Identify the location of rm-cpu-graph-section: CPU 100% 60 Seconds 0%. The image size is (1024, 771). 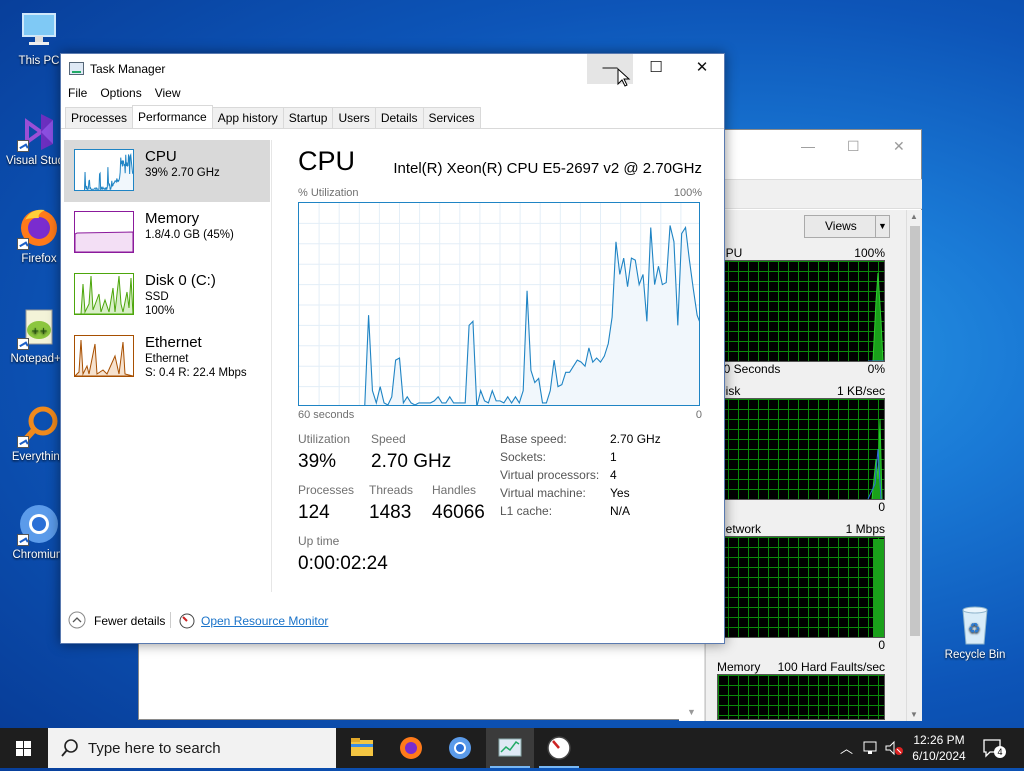
(801, 311).